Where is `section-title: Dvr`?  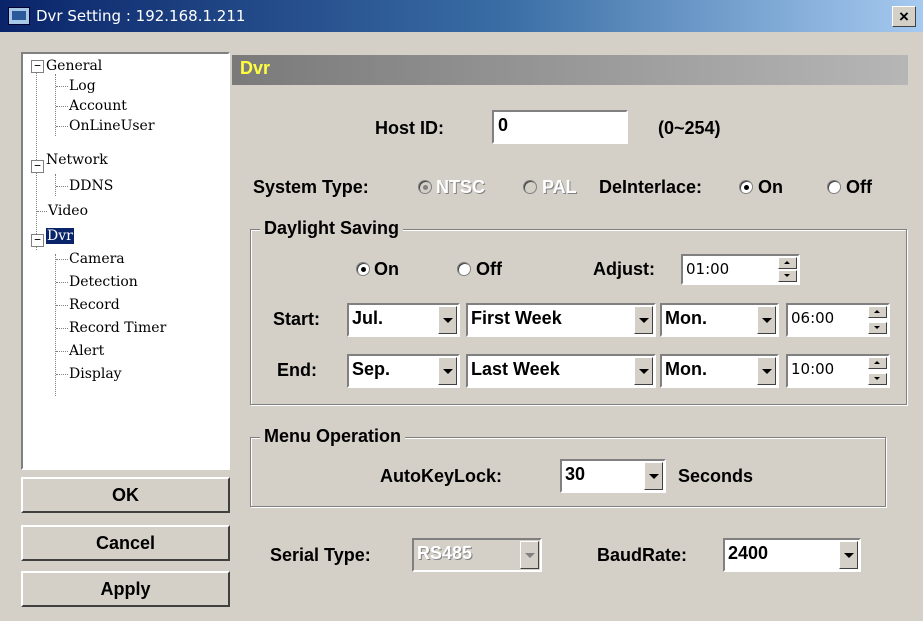 section-title: Dvr is located at coordinates (255, 68).